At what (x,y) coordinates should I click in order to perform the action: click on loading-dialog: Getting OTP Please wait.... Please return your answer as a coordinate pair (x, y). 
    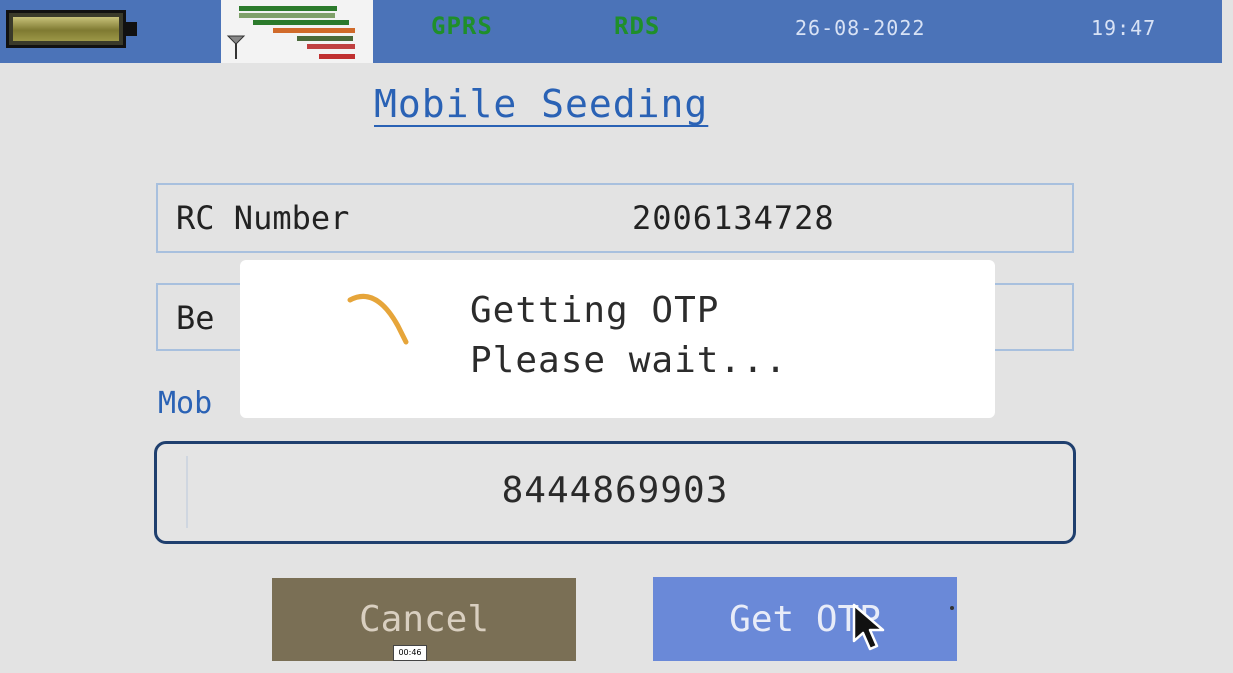
    Looking at the image, I should click on (617, 339).